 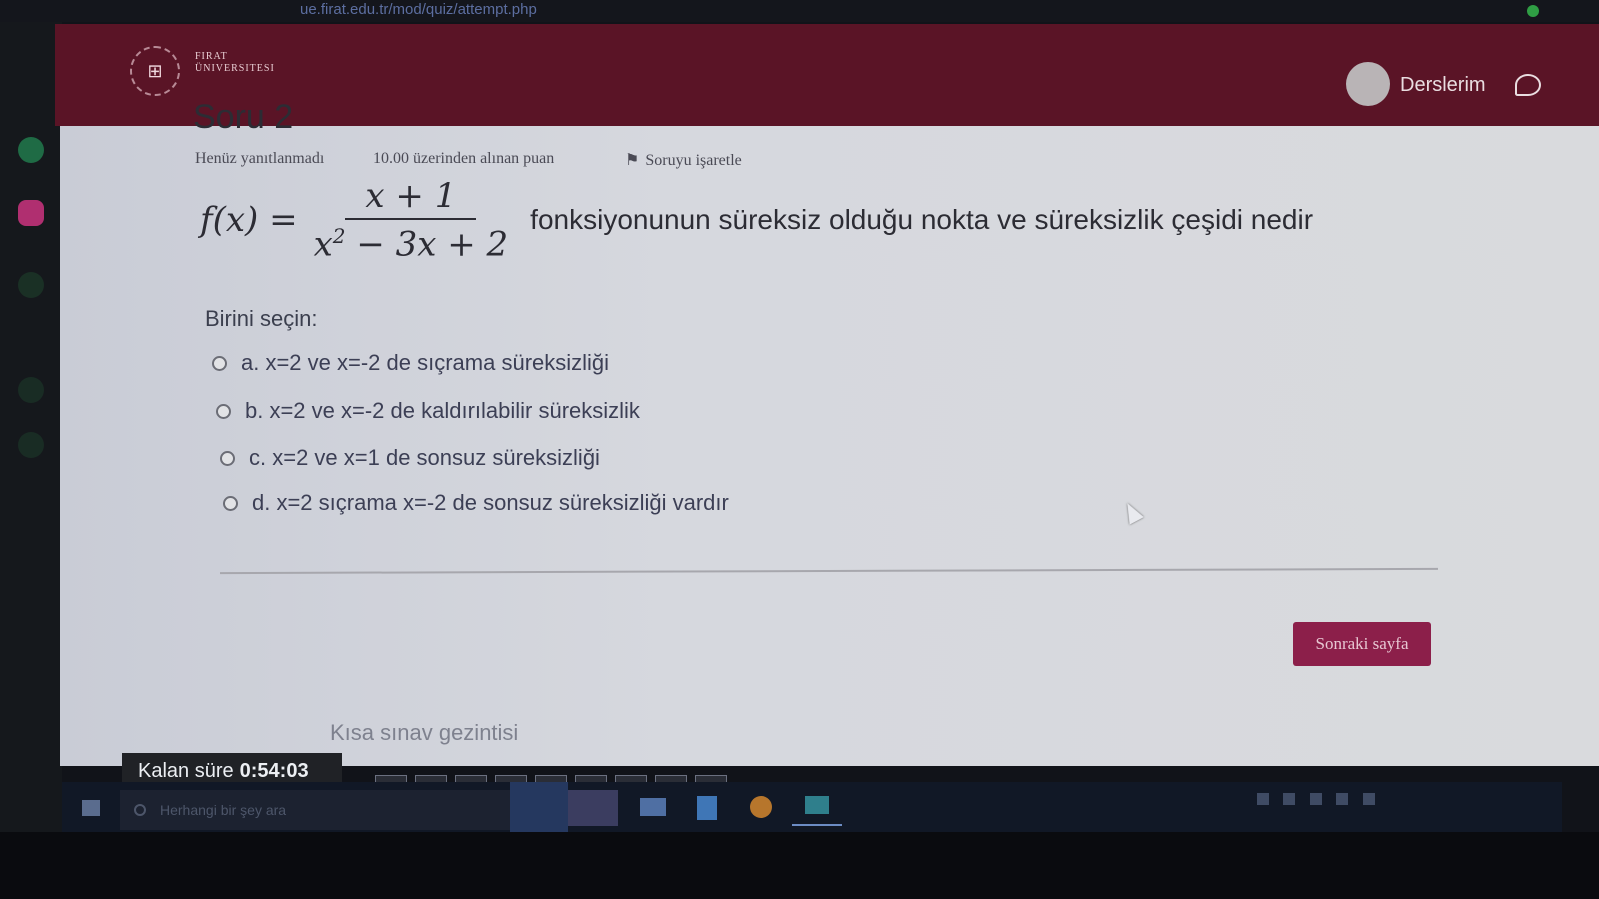 What do you see at coordinates (464, 158) in the screenshot?
I see `question-grade: 10.00 üzerinden alınan puan` at bounding box center [464, 158].